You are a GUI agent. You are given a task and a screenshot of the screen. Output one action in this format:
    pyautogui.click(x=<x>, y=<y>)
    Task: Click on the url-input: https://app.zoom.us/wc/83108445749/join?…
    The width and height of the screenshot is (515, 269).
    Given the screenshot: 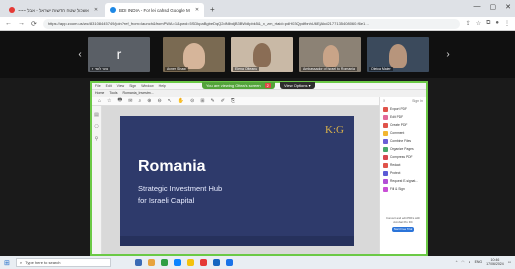 What is the action you would take?
    pyautogui.click(x=251, y=23)
    